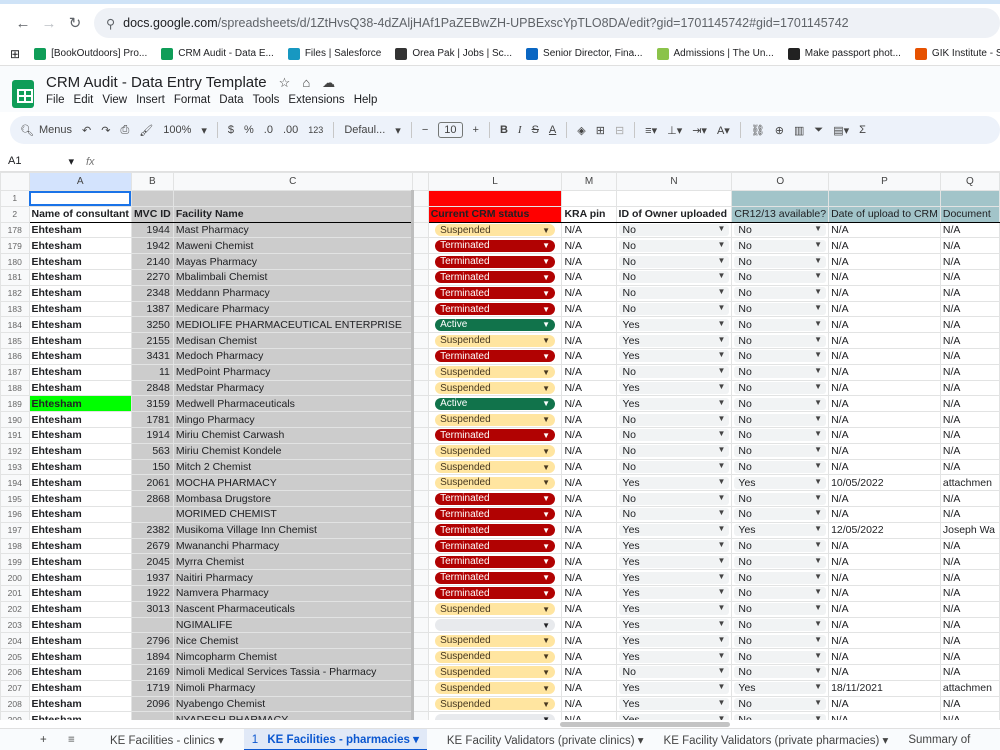 This screenshot has width=1000, height=750. Describe the element at coordinates (15, 498) in the screenshot. I see `row-header: 195` at that location.